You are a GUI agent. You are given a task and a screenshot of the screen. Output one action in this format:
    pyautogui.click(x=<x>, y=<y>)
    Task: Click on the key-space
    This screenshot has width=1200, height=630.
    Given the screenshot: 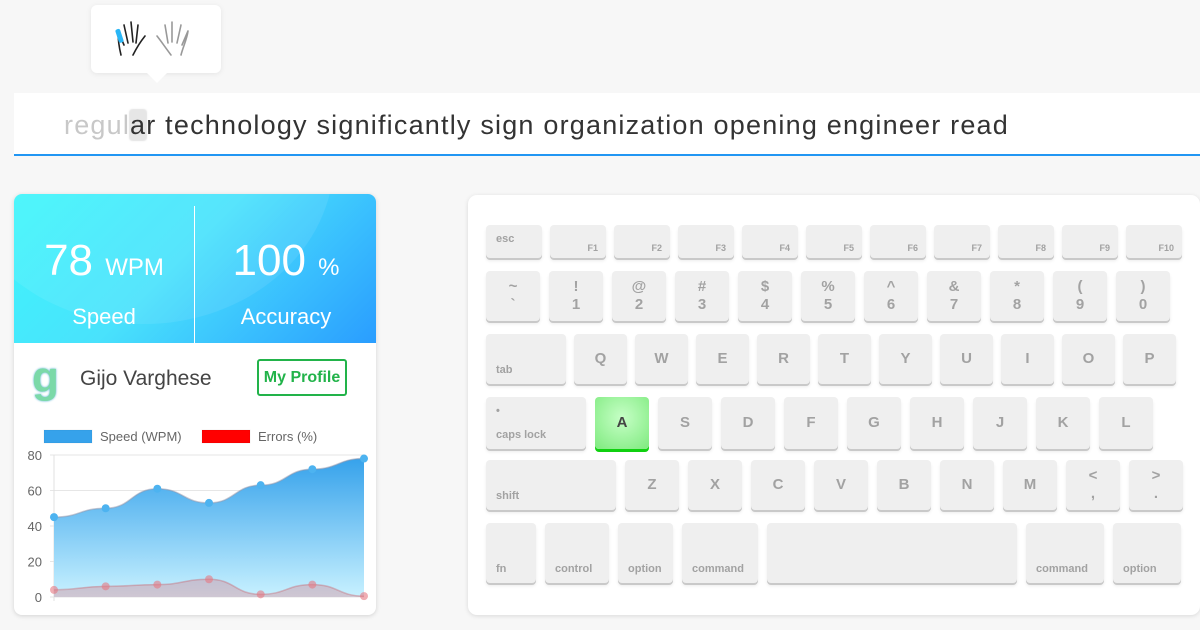 What is the action you would take?
    pyautogui.click(x=892, y=553)
    